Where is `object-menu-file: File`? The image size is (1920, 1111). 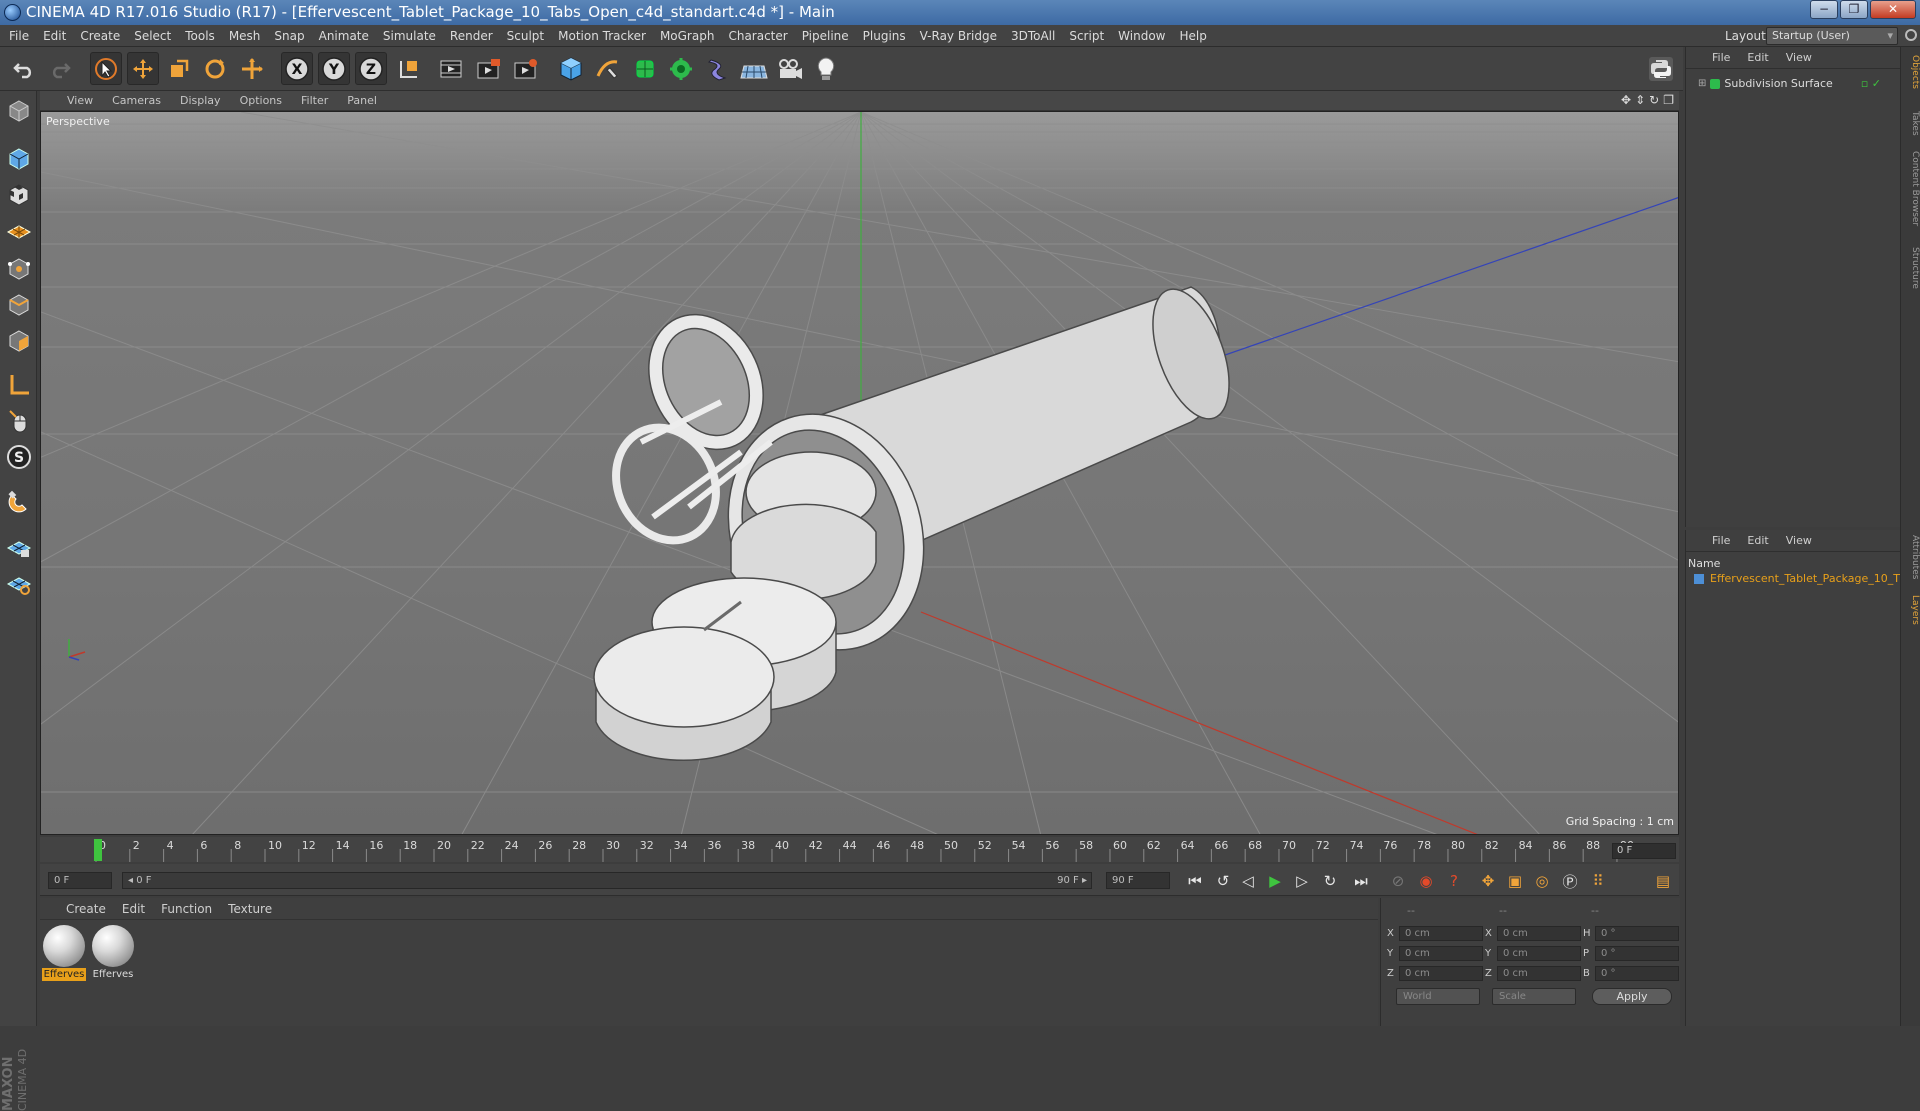
object-menu-file: File is located at coordinates (1721, 57).